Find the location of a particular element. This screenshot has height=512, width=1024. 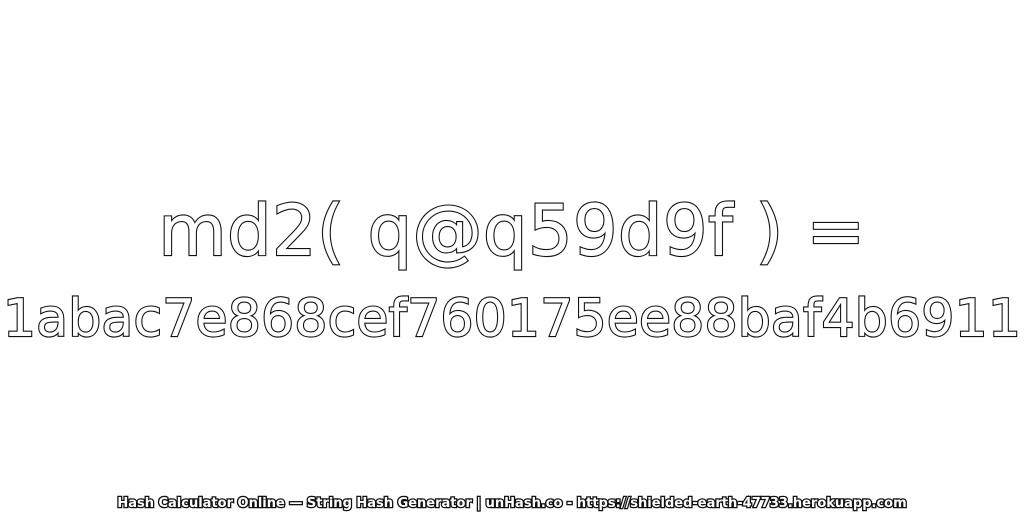

hash-result: 1abac7e868cef760175ee88baf4b6911 is located at coordinates (512, 319).